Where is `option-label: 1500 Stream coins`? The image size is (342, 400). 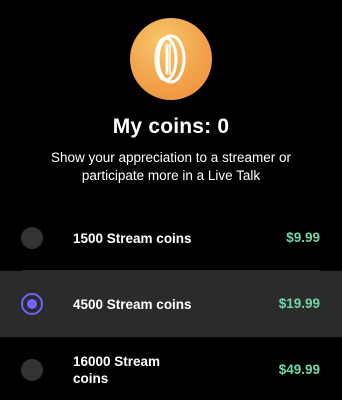 option-label: 1500 Stream coins is located at coordinates (132, 238).